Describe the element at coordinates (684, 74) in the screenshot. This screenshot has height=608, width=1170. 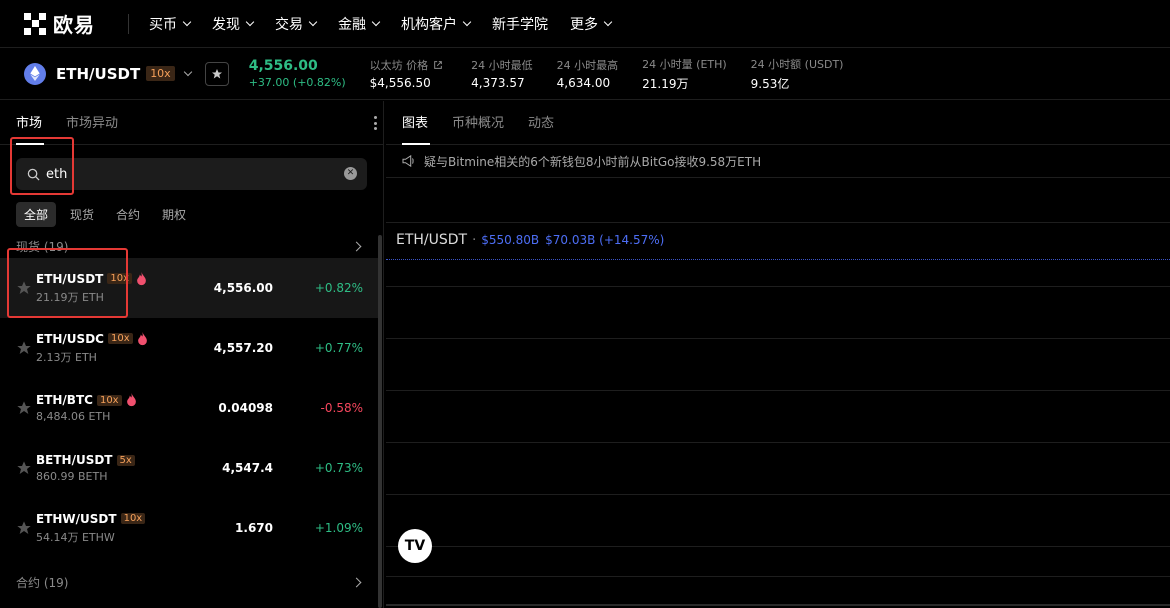
I see `stat-24h-volume: 24 小时量 (ETH) 21.19万` at that location.